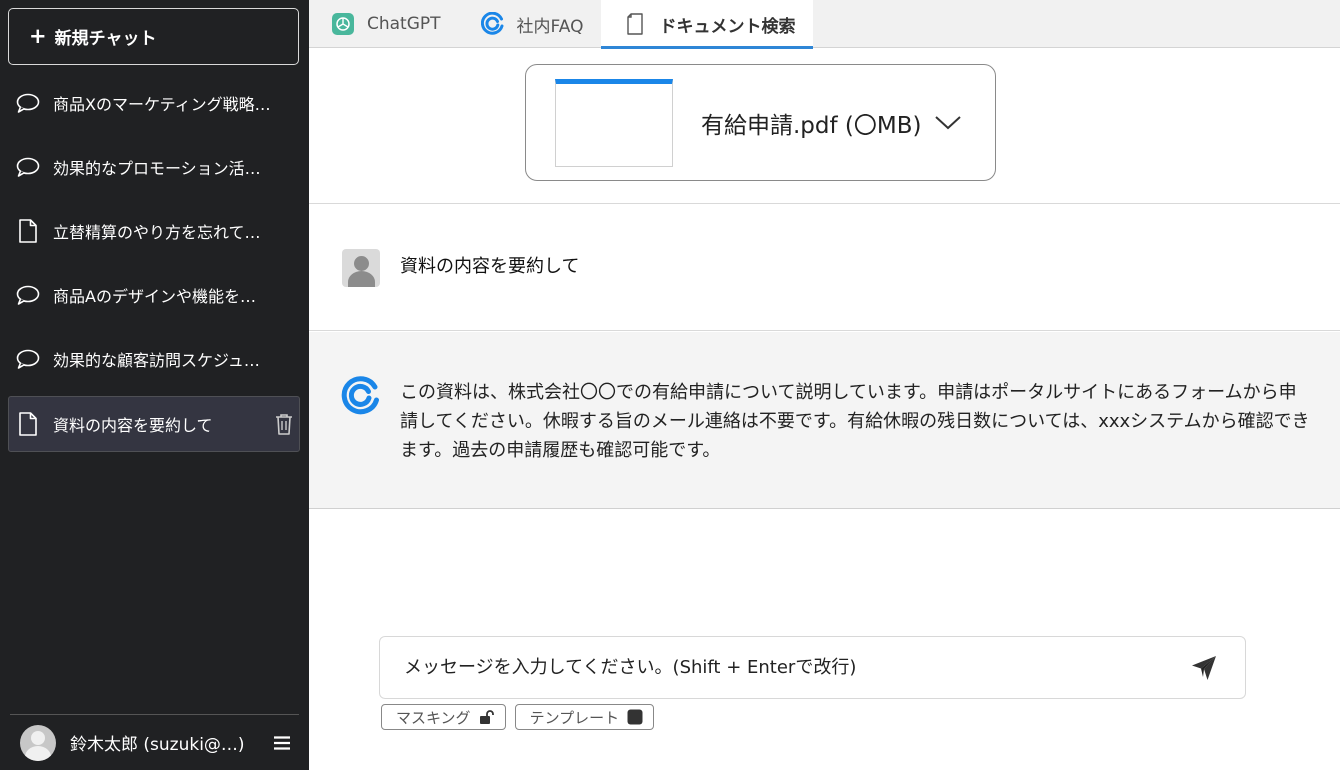  I want to click on input-options: マスキング テンプレート, so click(518, 717).